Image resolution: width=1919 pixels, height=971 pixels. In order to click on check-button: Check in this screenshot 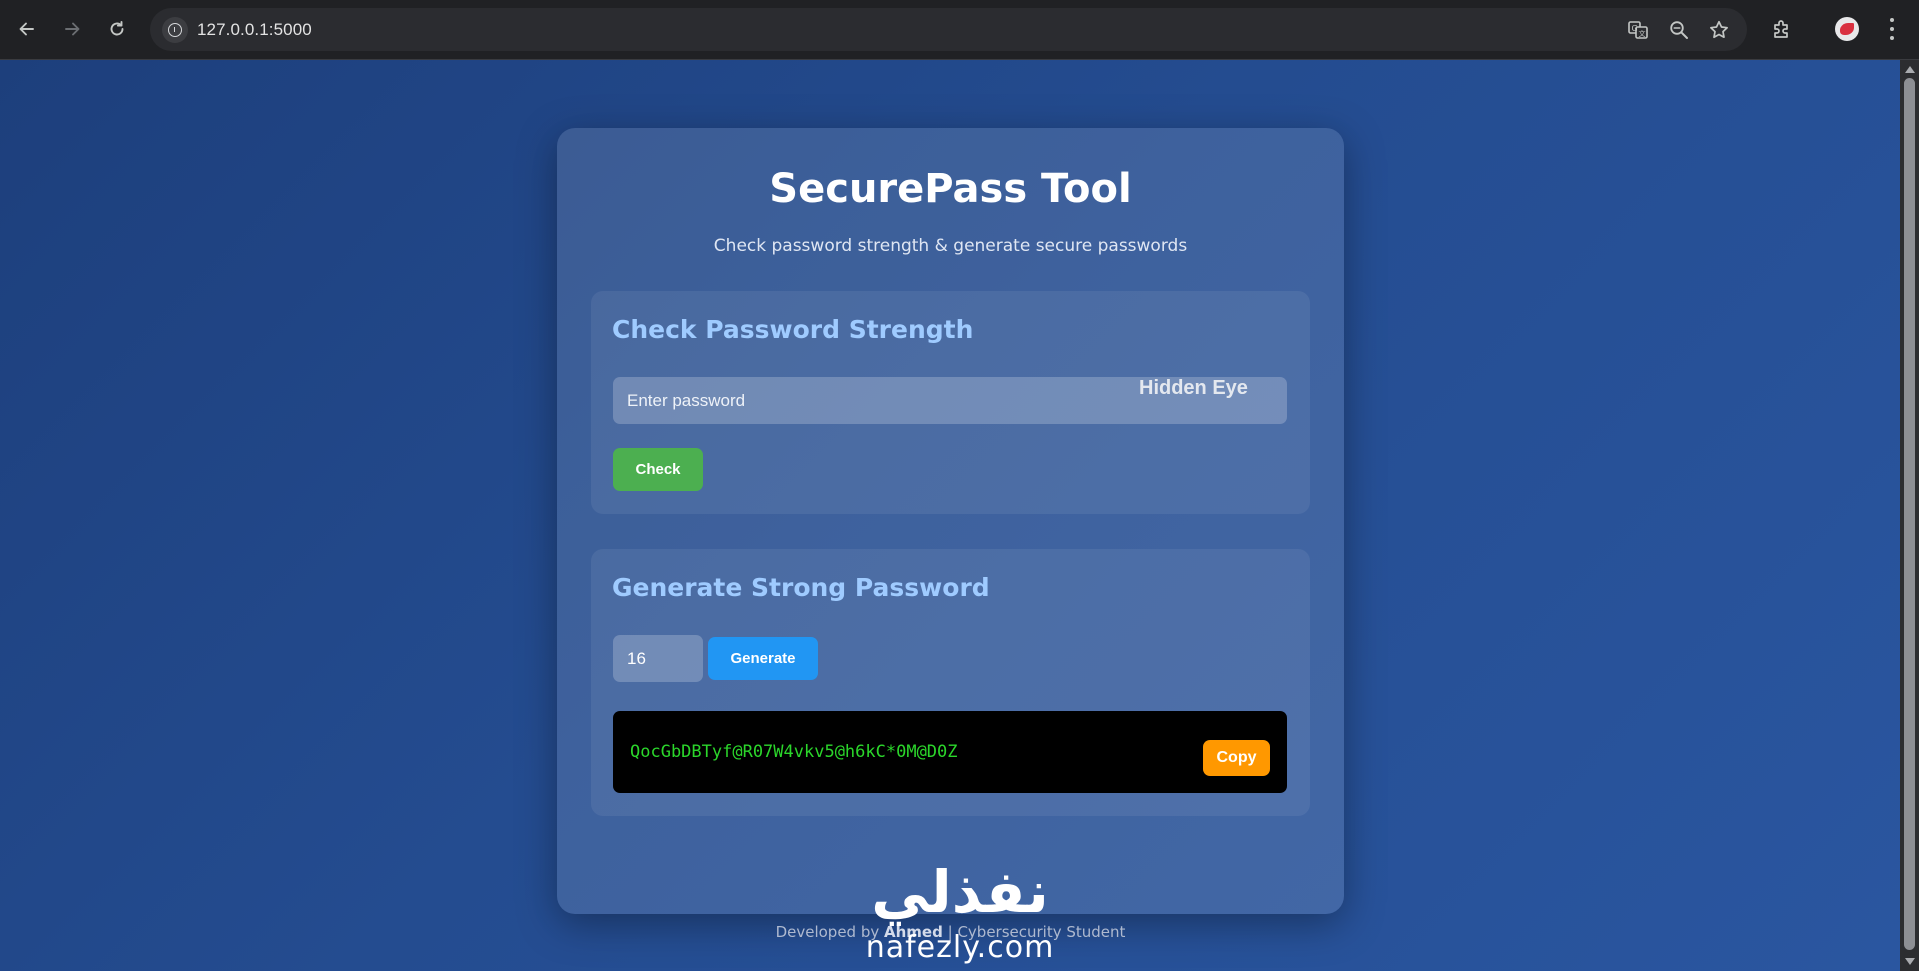, I will do `click(658, 469)`.